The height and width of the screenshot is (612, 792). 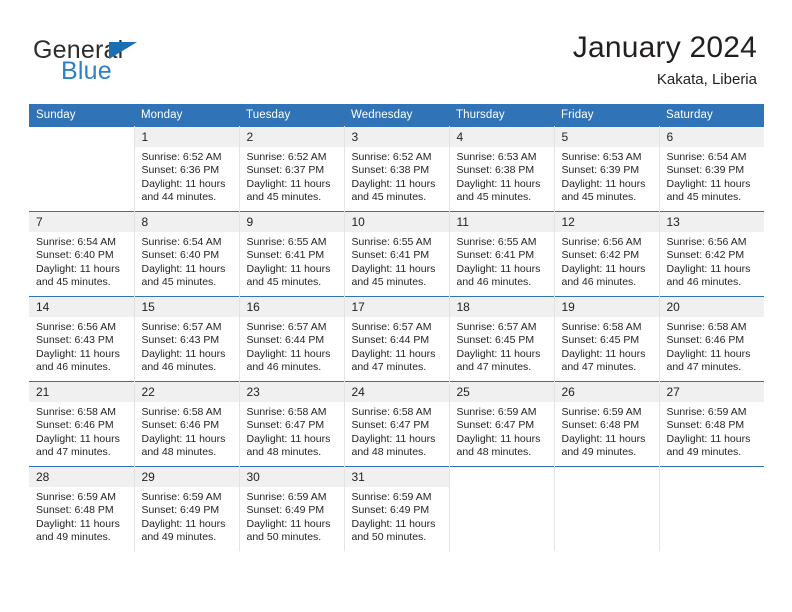 What do you see at coordinates (81, 392) in the screenshot?
I see `day-number: 21` at bounding box center [81, 392].